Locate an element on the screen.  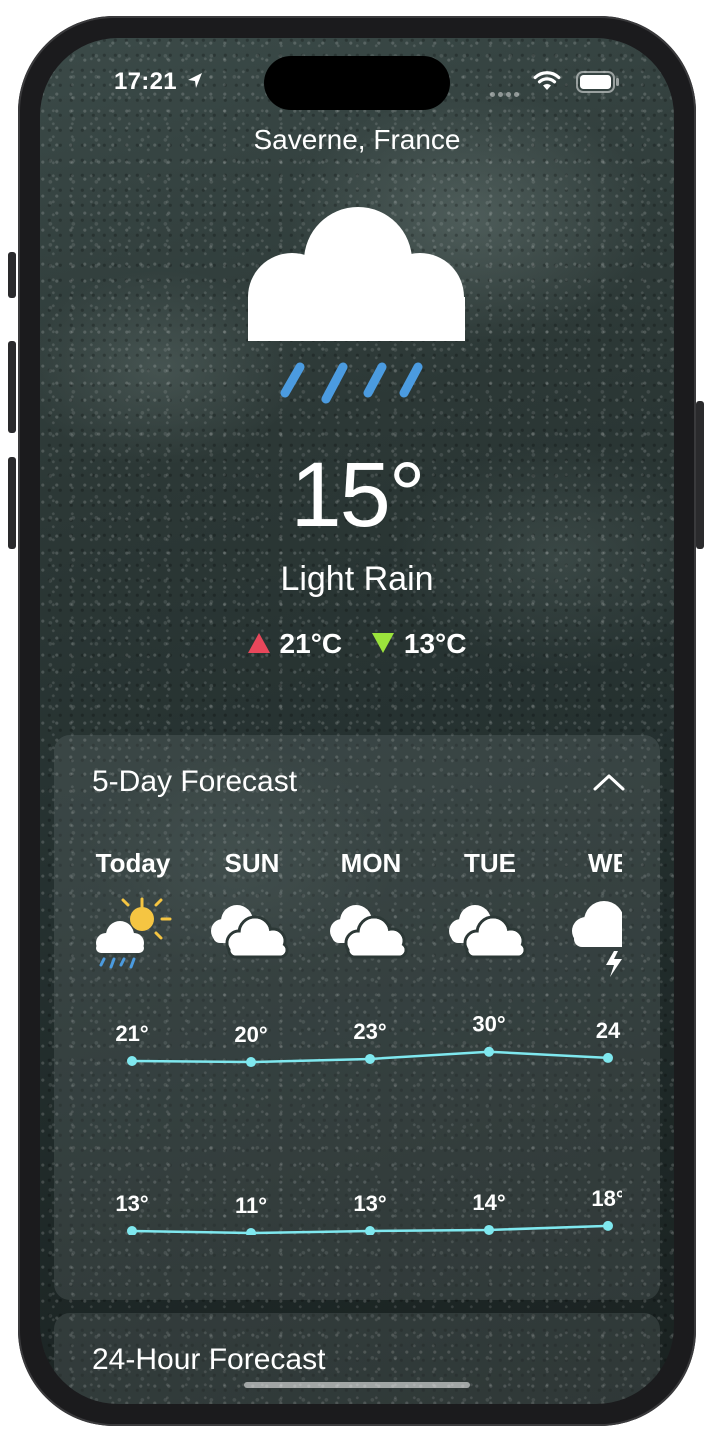
current-temperature: 15° is located at coordinates (357, 495).